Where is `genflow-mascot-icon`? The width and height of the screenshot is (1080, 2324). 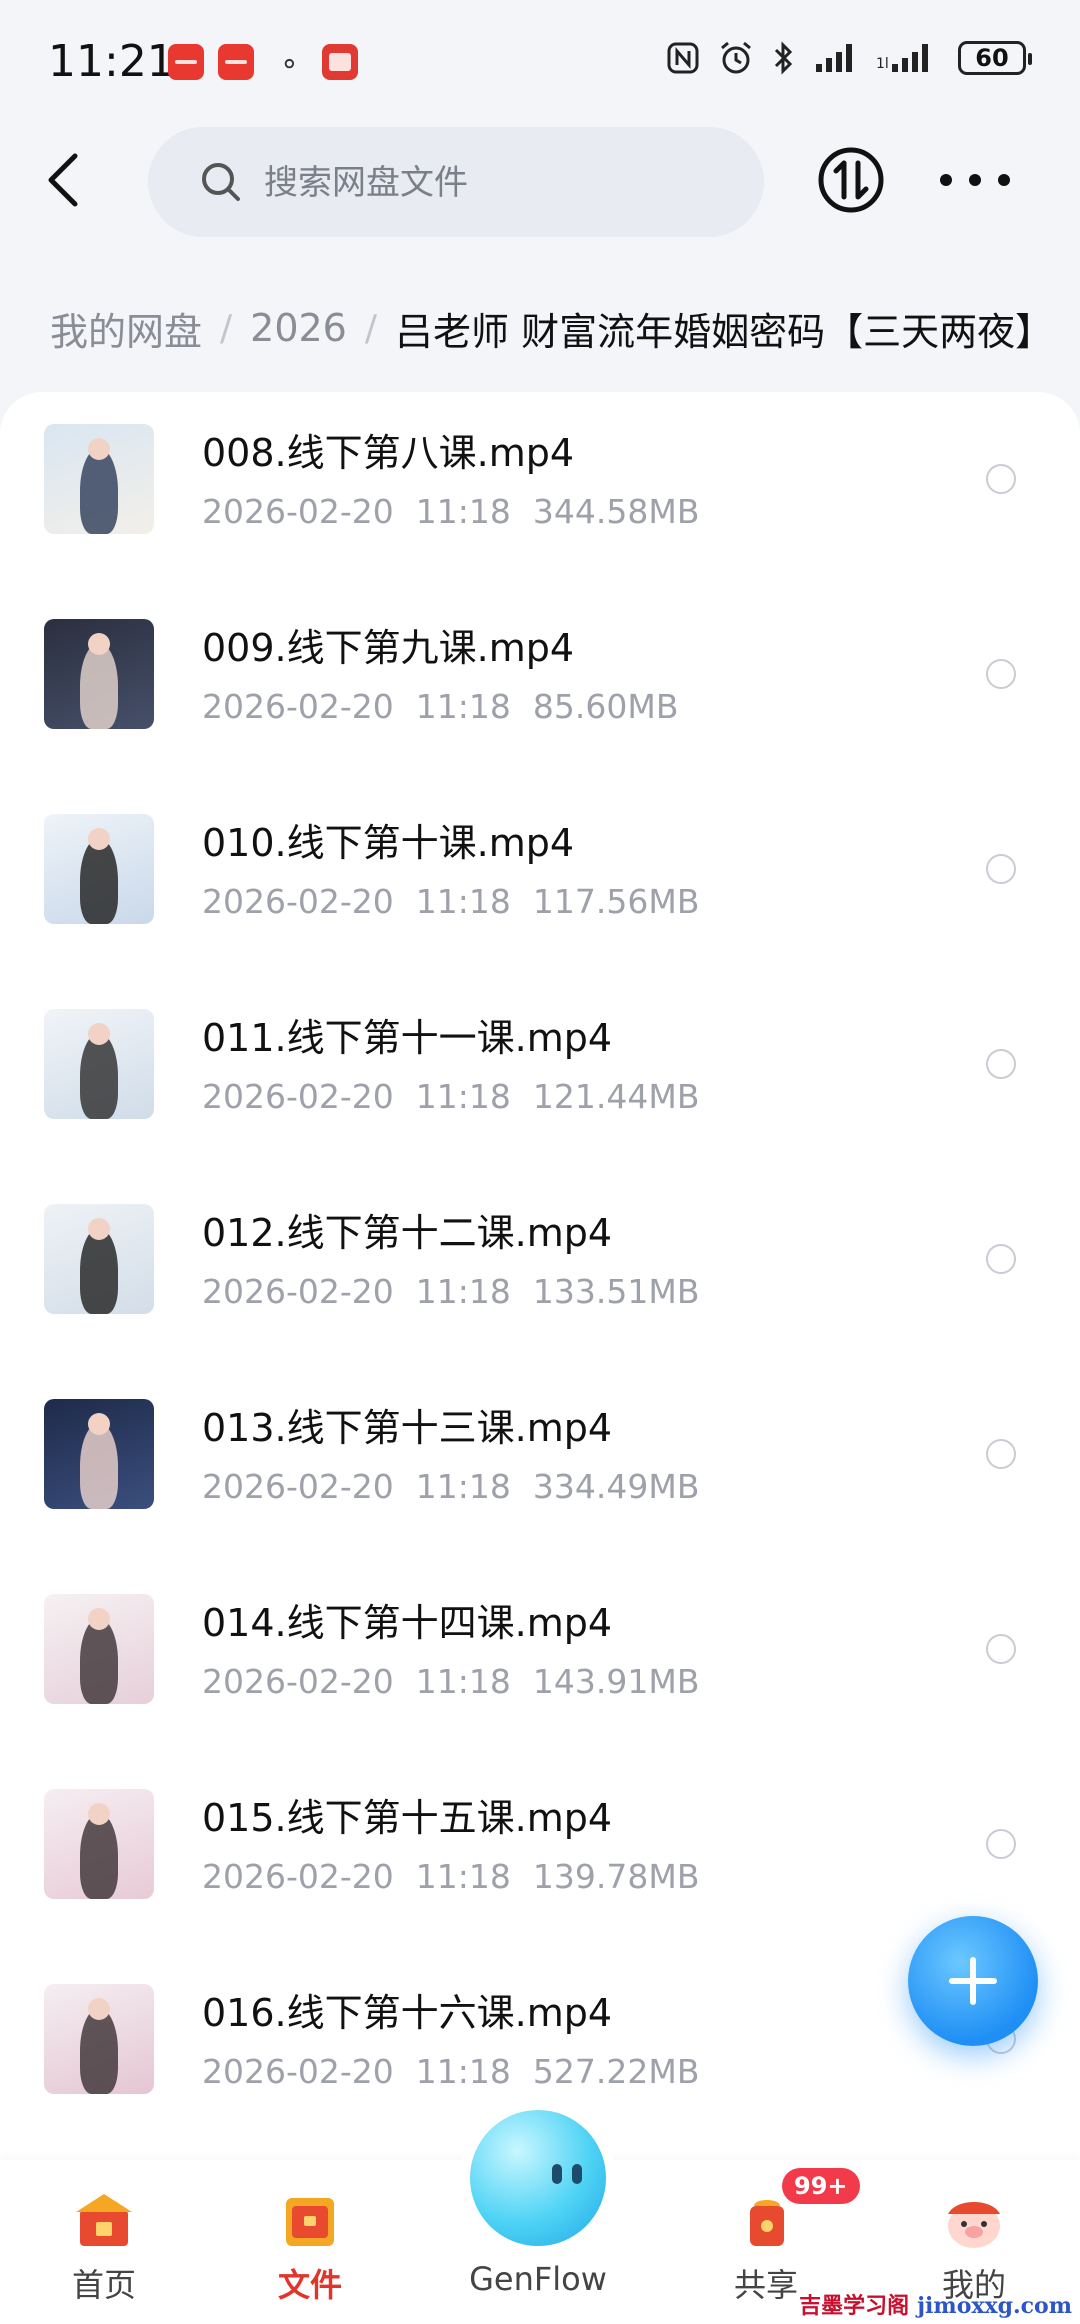
genflow-mascot-icon is located at coordinates (538, 2178).